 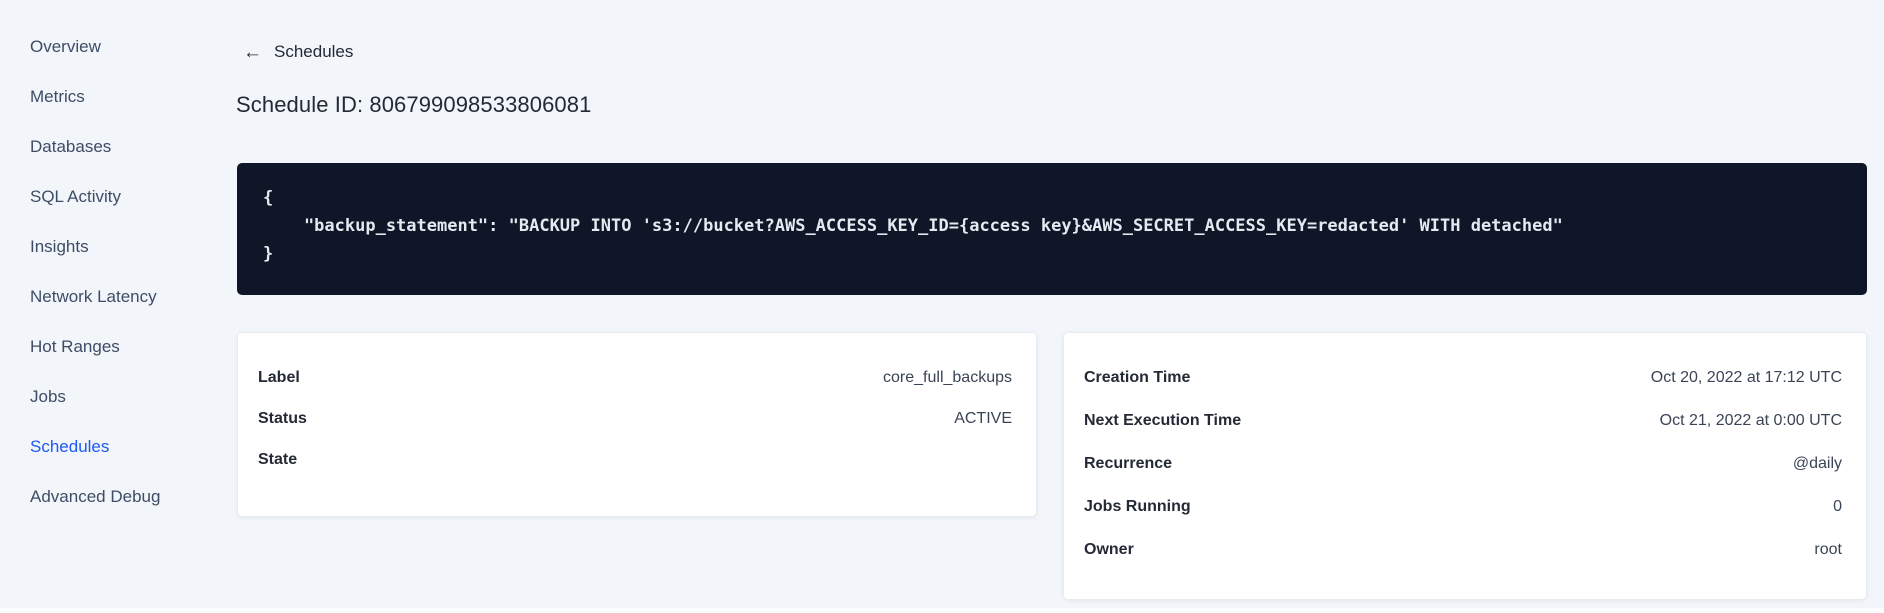 I want to click on back-link-label: Schedules, so click(x=314, y=51).